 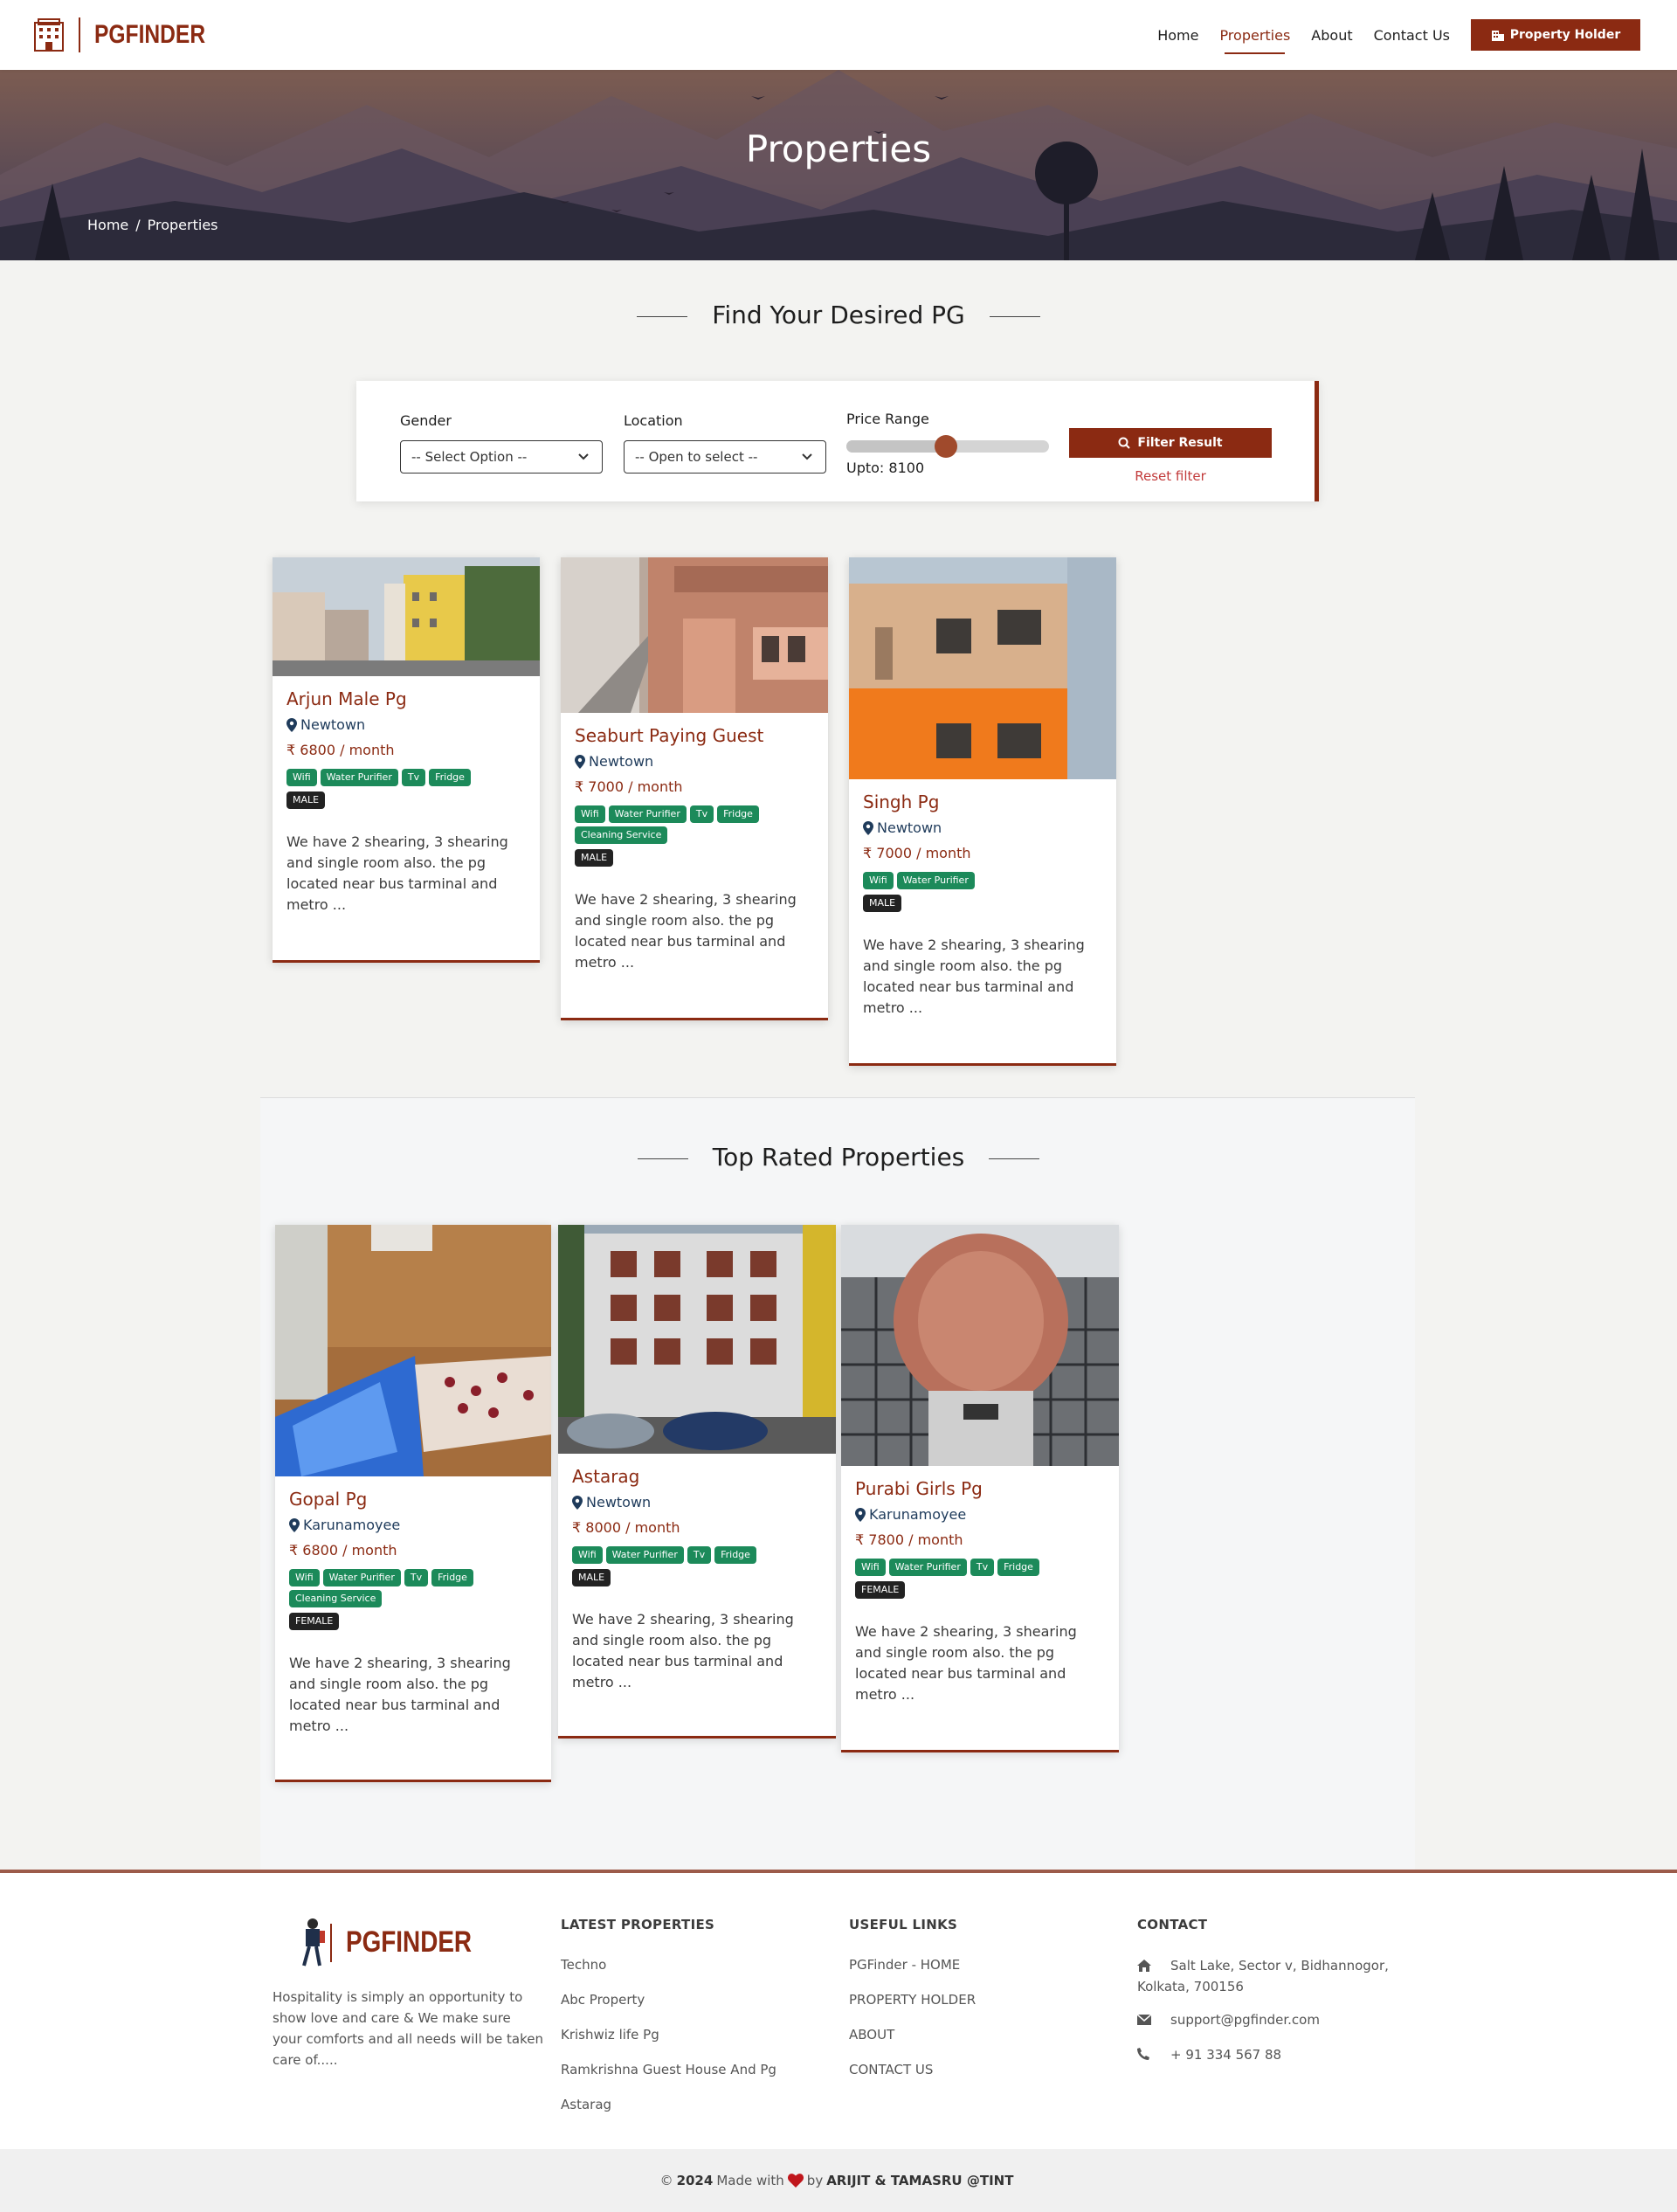 What do you see at coordinates (603, 2000) in the screenshot?
I see `footer-latest-link: Abc Property` at bounding box center [603, 2000].